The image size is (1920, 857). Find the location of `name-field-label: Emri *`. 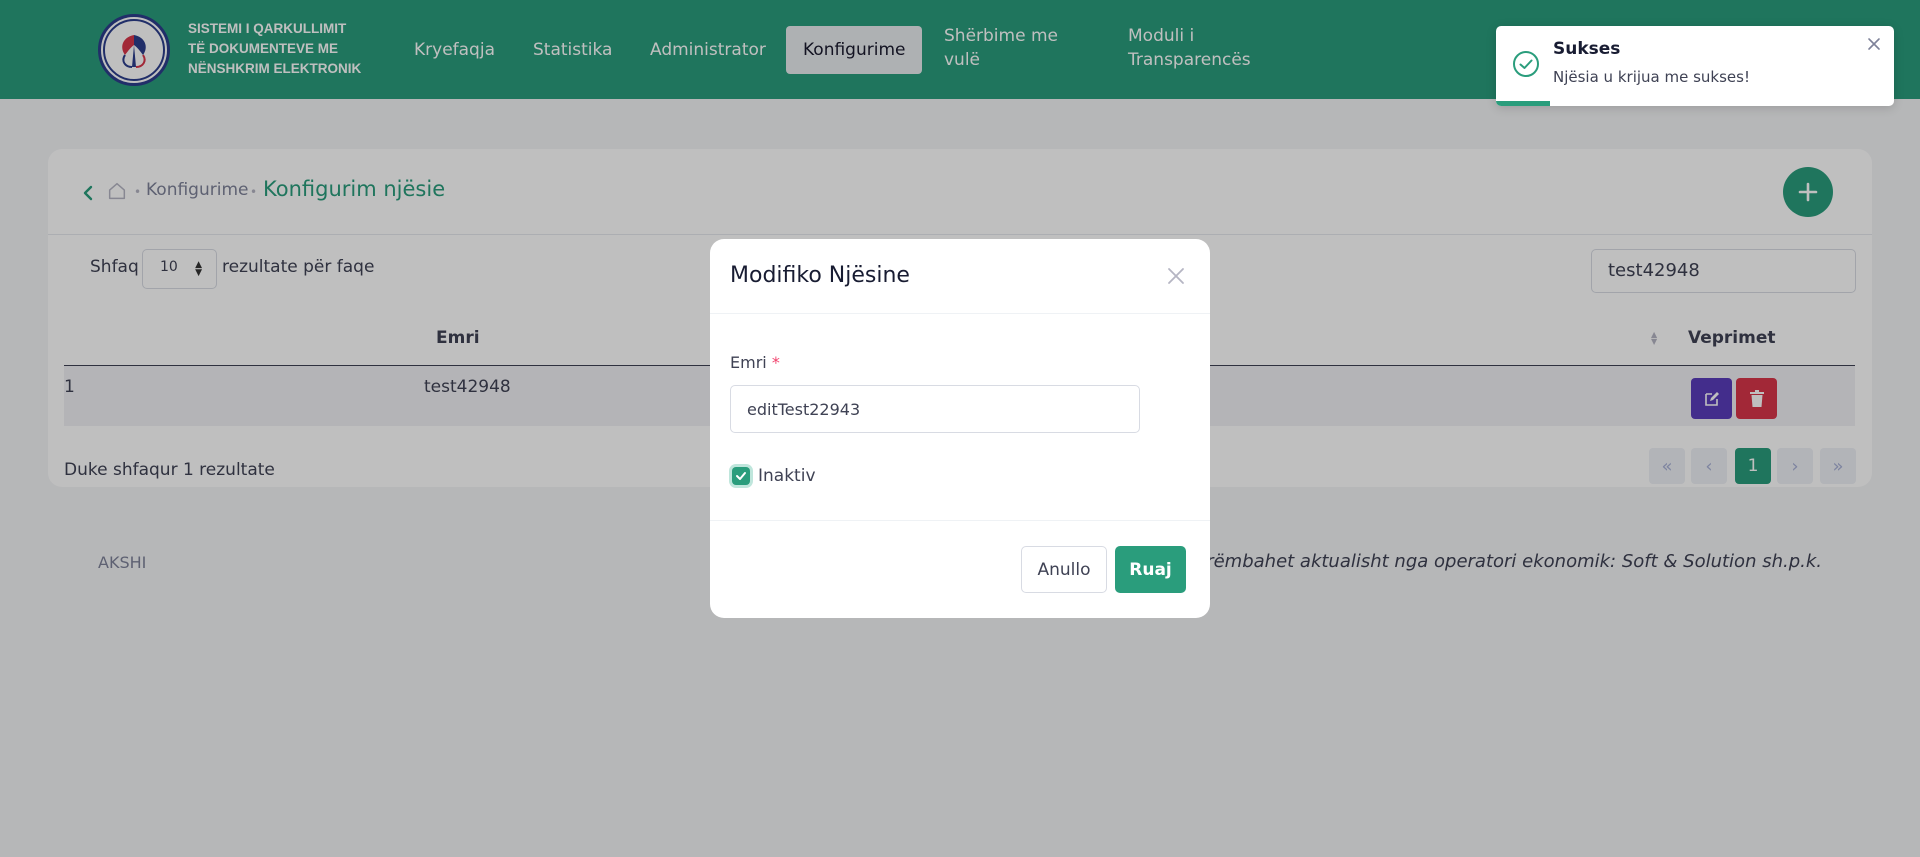

name-field-label: Emri * is located at coordinates (755, 362).